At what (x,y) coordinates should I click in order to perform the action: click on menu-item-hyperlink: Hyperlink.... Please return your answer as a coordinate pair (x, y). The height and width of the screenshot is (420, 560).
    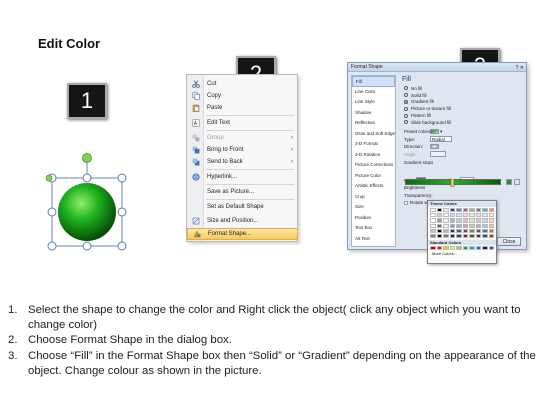
    Looking at the image, I should click on (242, 177).